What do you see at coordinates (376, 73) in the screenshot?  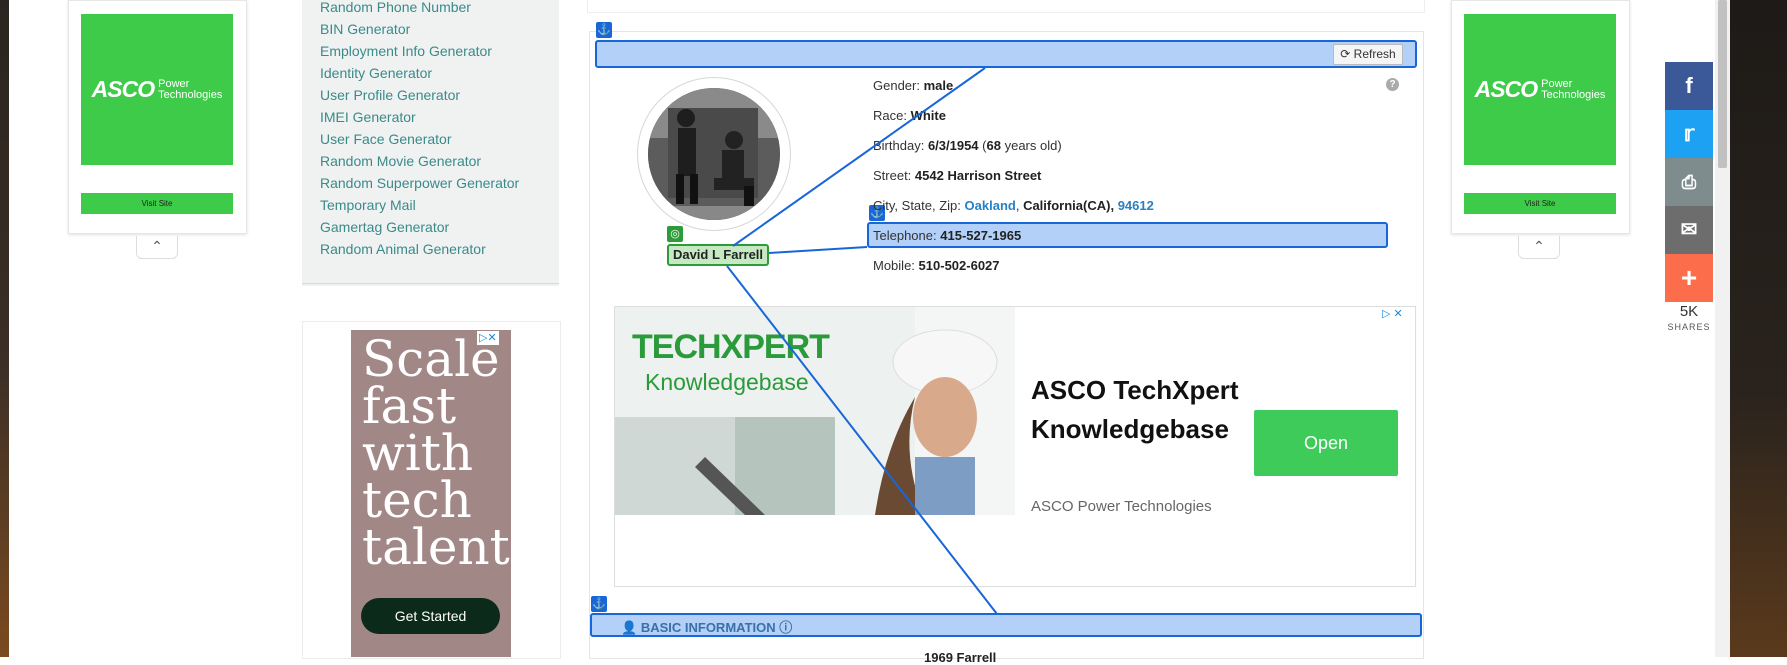 I see `link-identity-generator: Identity Generator` at bounding box center [376, 73].